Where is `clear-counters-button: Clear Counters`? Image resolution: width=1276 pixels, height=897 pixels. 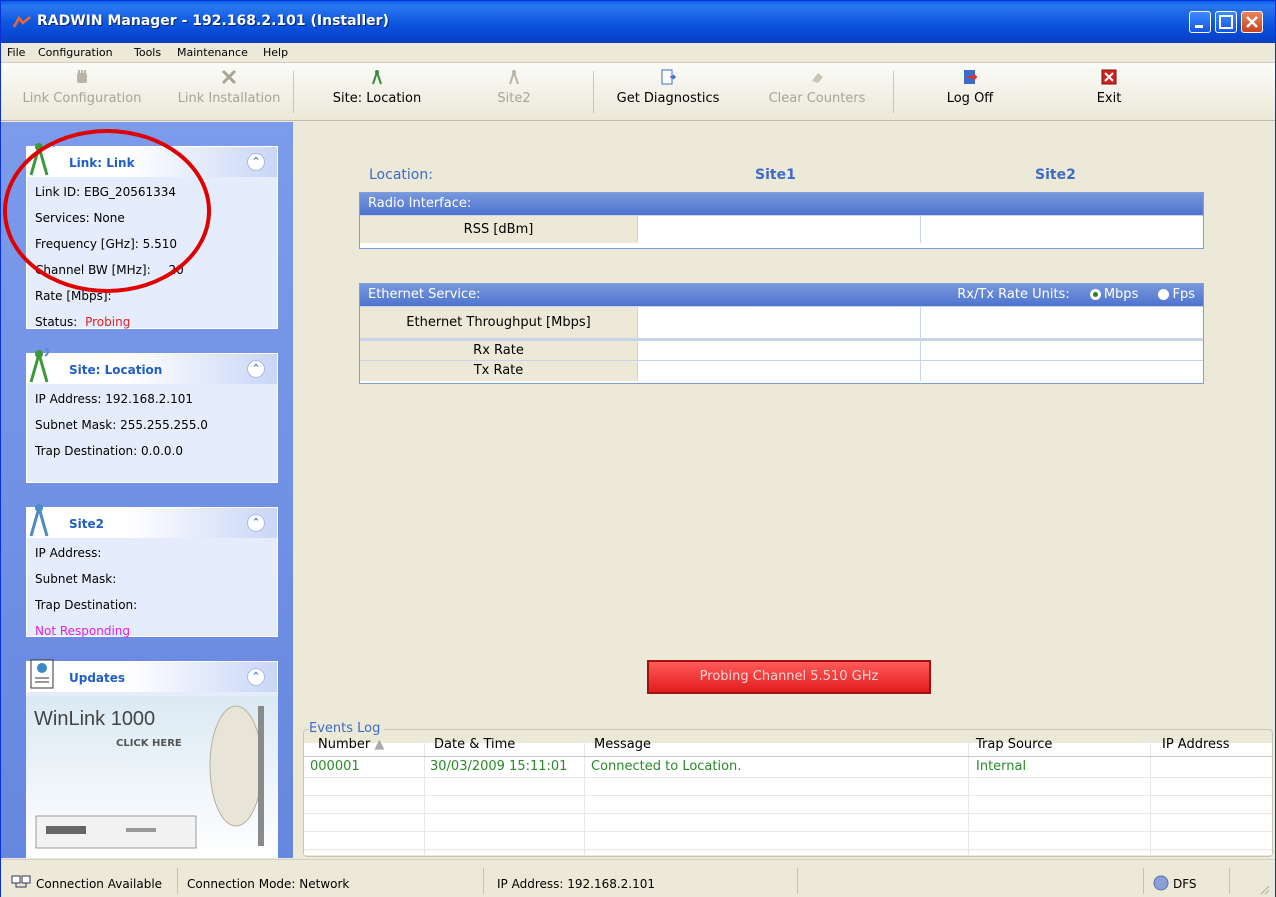
clear-counters-button: Clear Counters is located at coordinates (817, 92).